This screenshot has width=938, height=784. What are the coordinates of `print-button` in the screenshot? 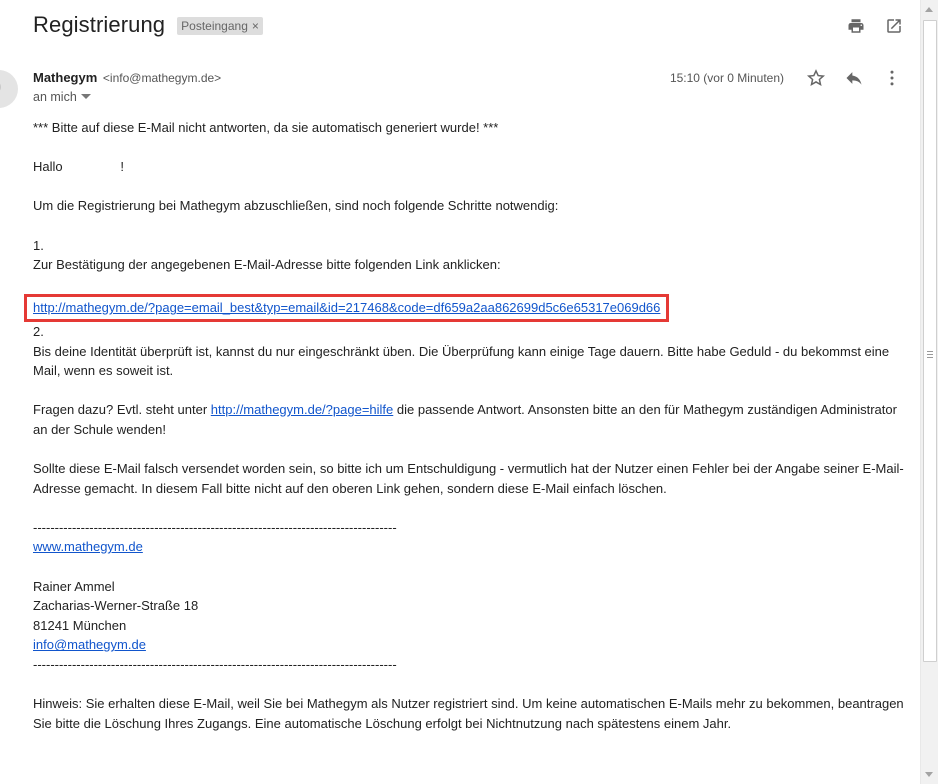 It's located at (856, 26).